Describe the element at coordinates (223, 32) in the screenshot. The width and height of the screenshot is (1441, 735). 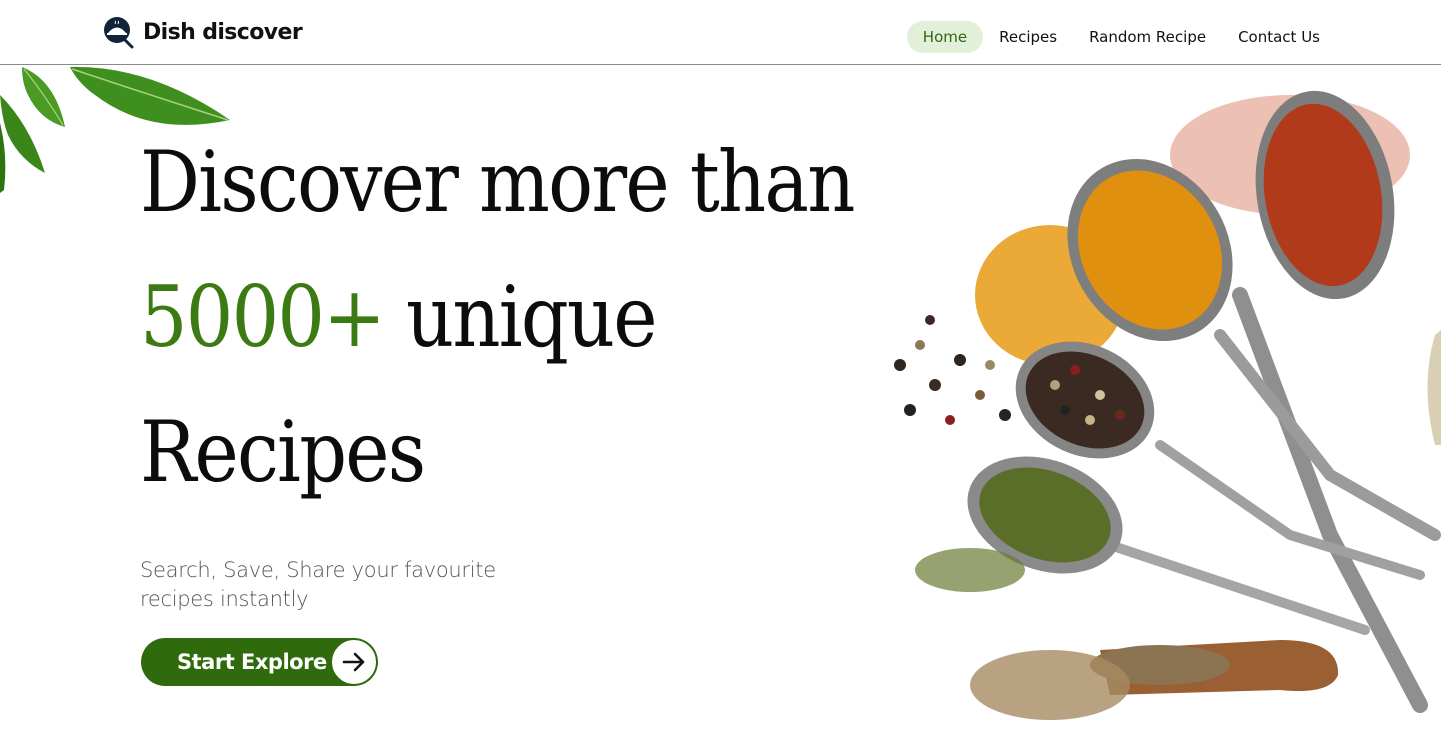
I see `brand-name: Dish discover` at that location.